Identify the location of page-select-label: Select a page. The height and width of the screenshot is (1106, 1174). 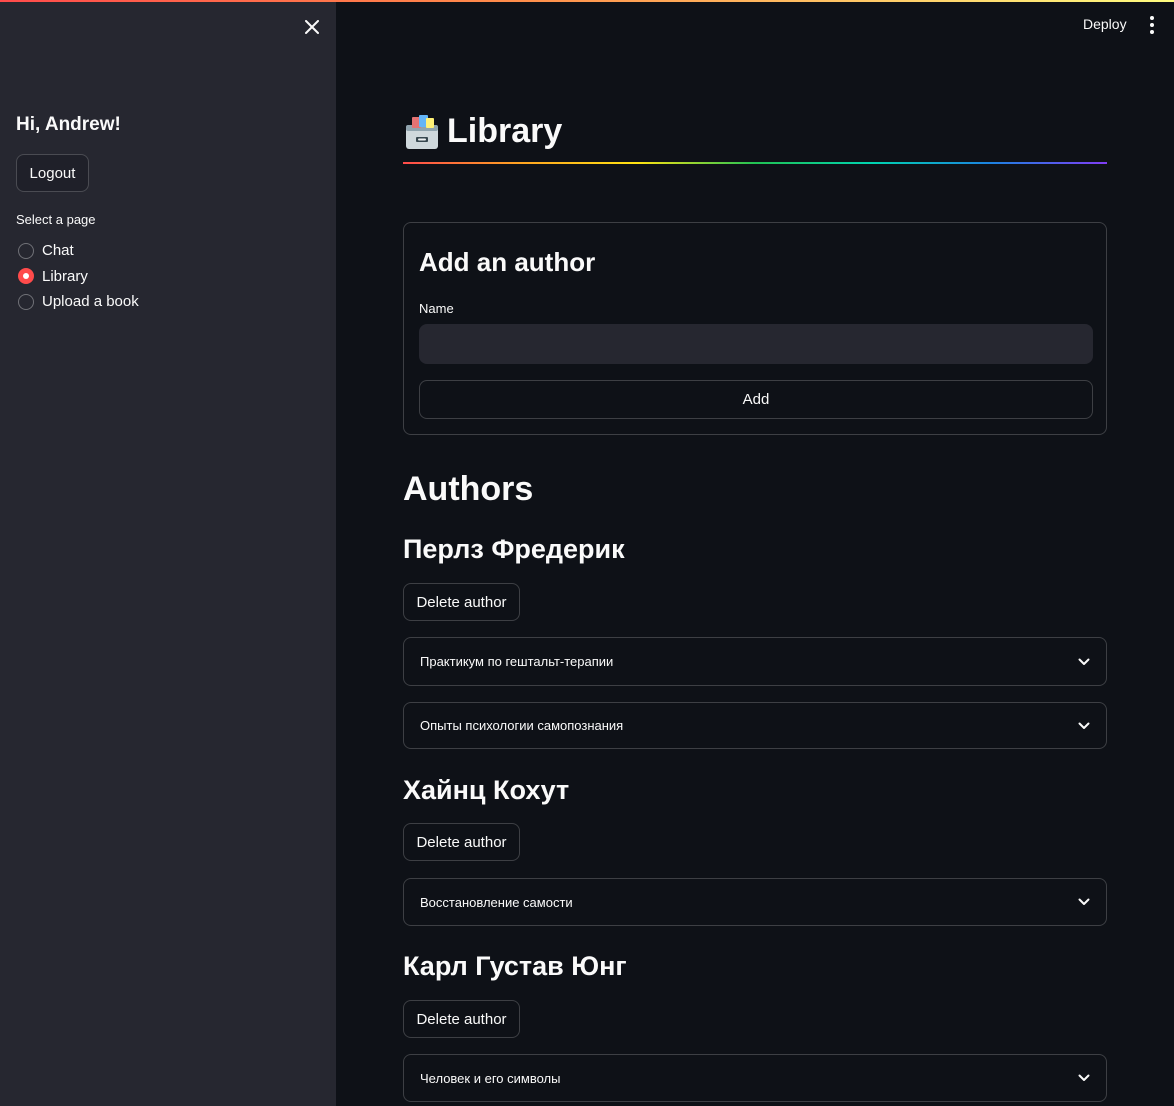
(56, 219).